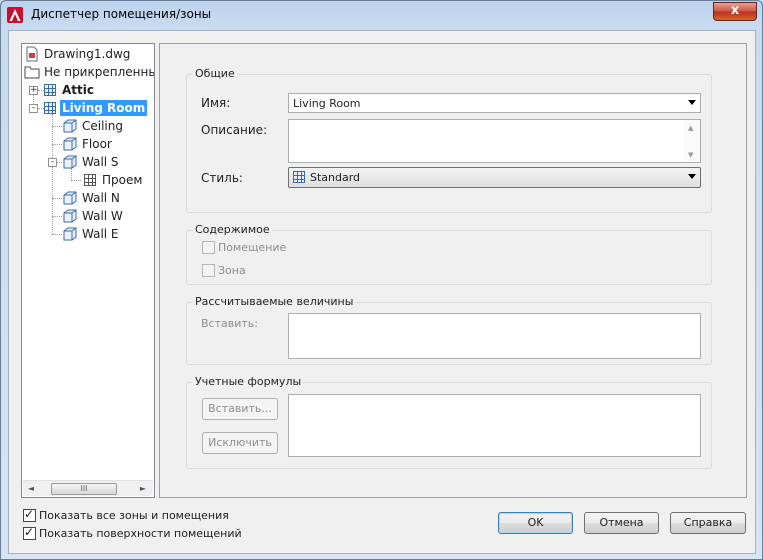  I want to click on tree-item-label: Living Room, so click(104, 108).